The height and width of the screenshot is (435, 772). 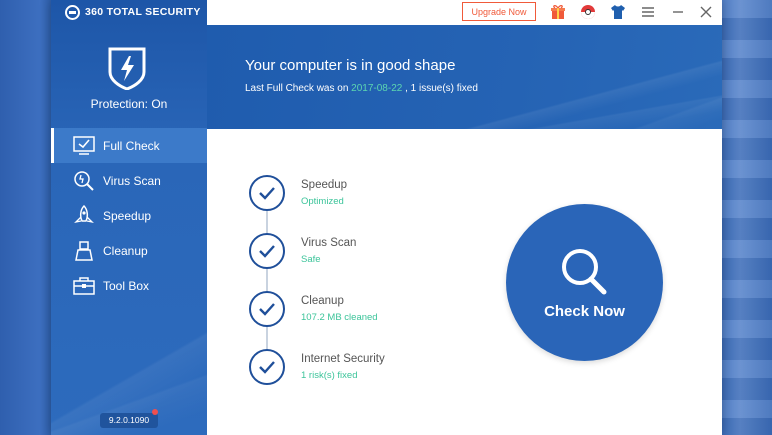 I want to click on sidebar-item-label: Virus Scan, so click(x=132, y=180).